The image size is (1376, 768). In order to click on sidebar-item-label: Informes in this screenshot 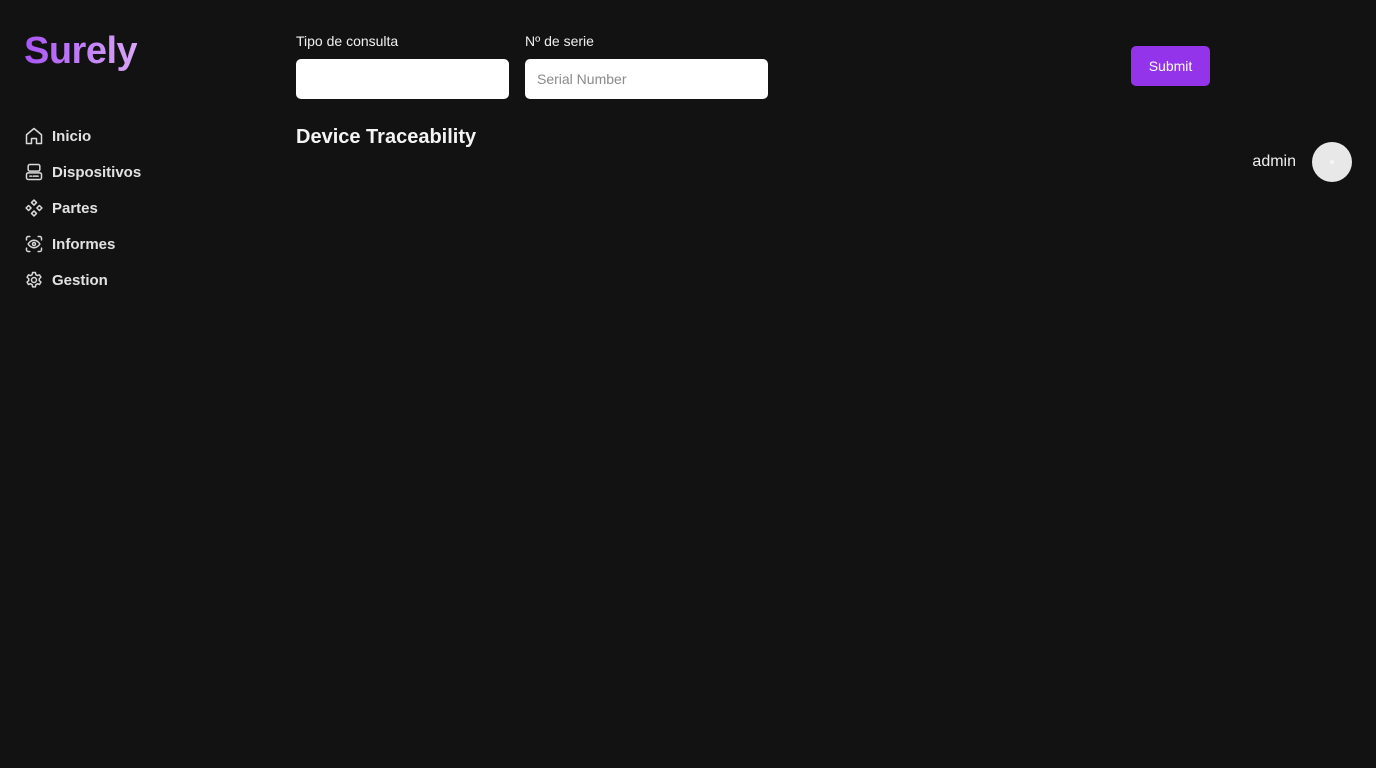, I will do `click(84, 244)`.